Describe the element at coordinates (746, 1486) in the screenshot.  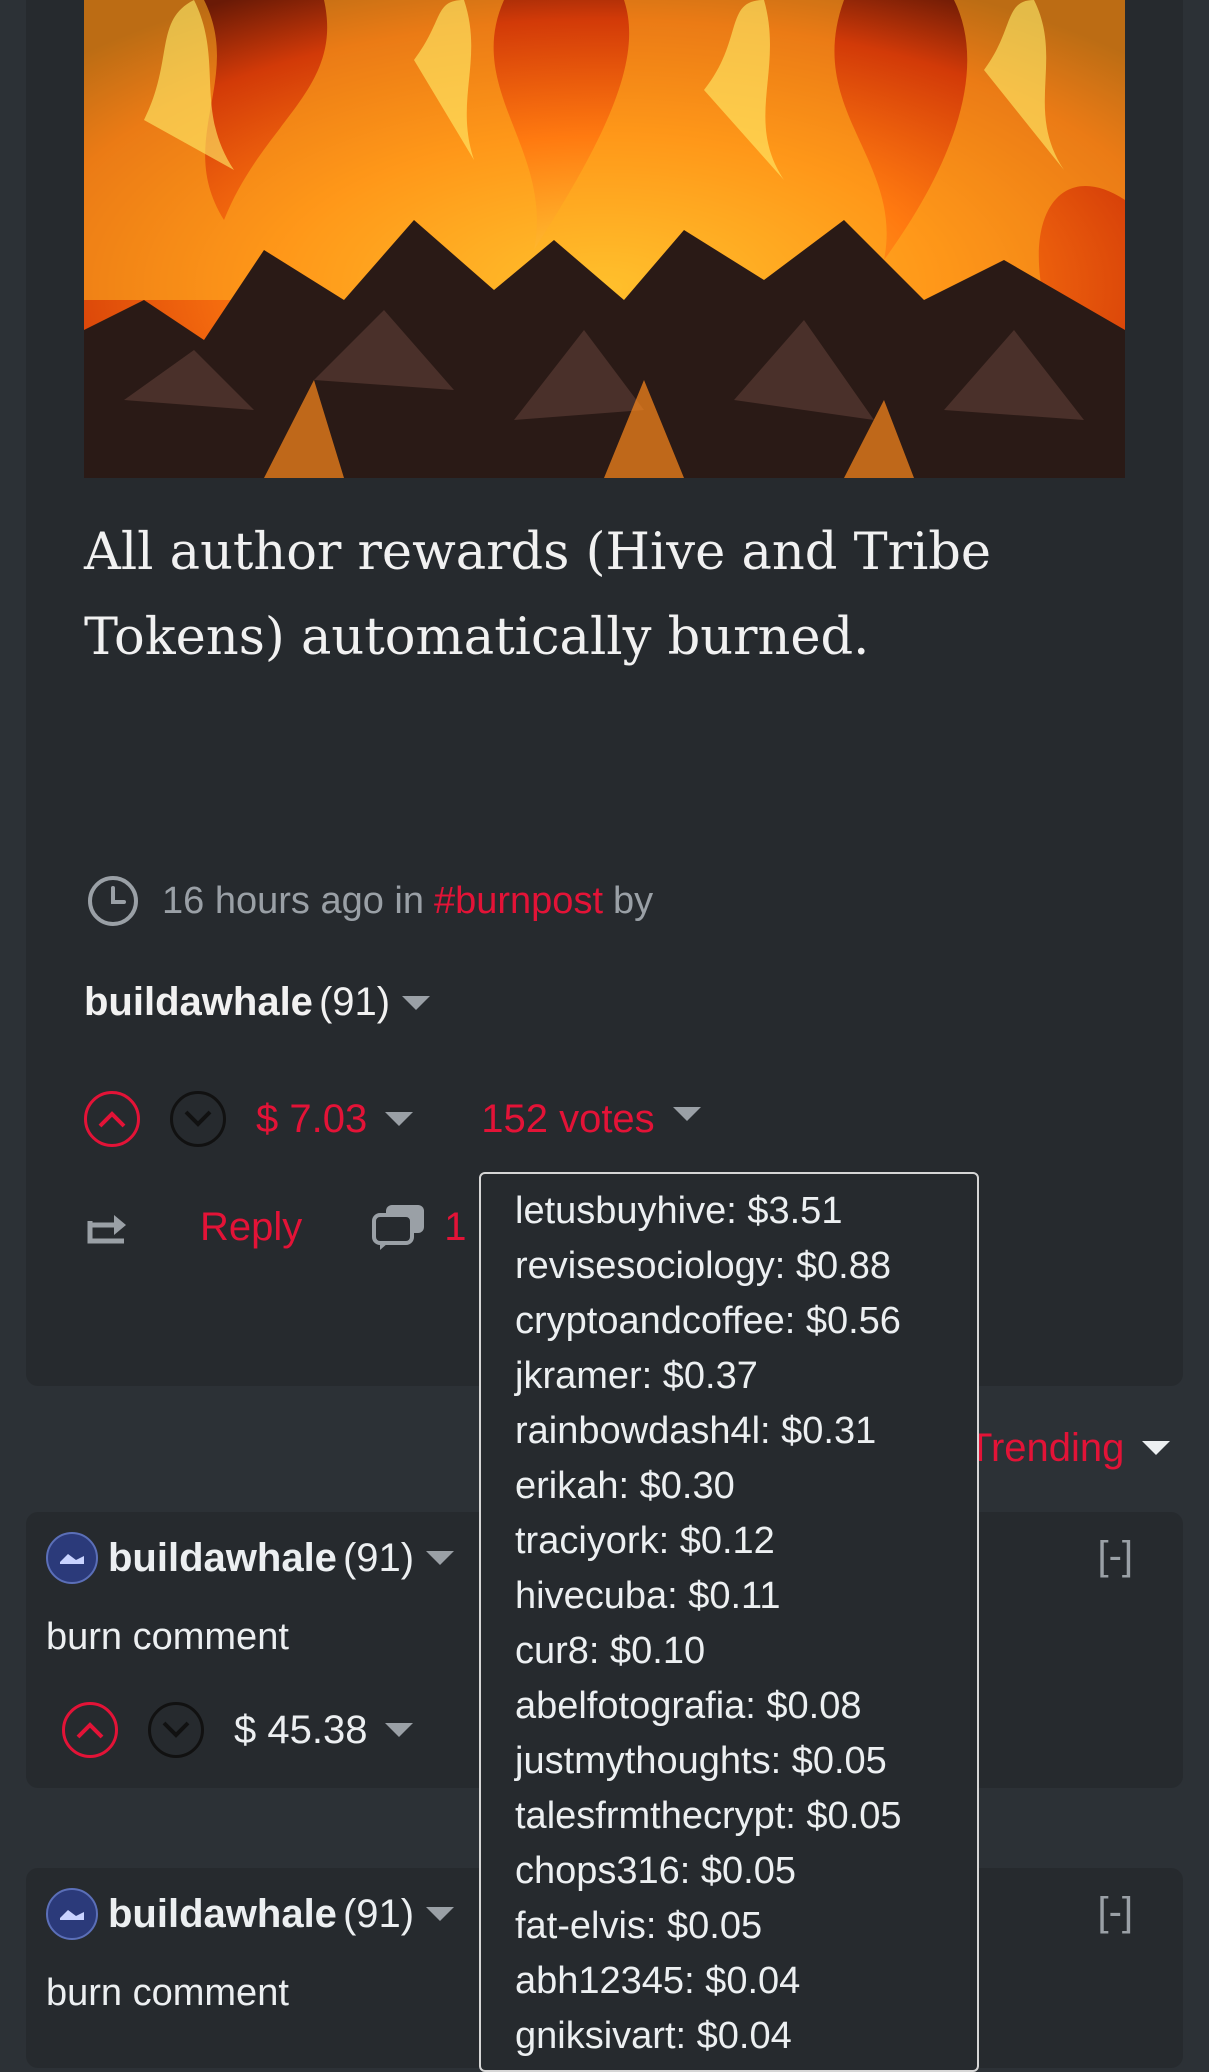
I see `voter-item: erikah: $0.30` at that location.